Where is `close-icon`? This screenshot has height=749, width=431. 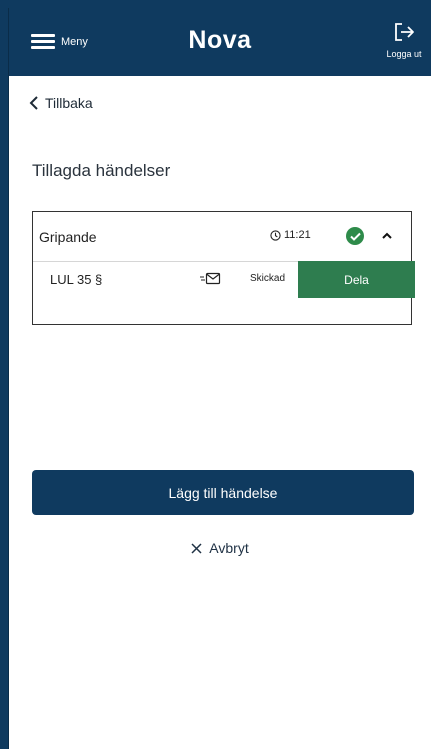 close-icon is located at coordinates (196, 548).